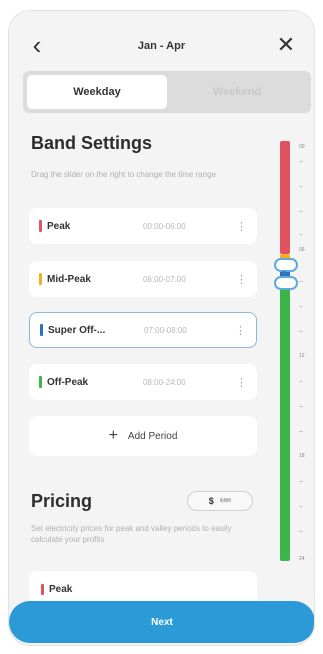 The width and height of the screenshot is (323, 654). I want to click on slider-label-24: 24, so click(302, 559).